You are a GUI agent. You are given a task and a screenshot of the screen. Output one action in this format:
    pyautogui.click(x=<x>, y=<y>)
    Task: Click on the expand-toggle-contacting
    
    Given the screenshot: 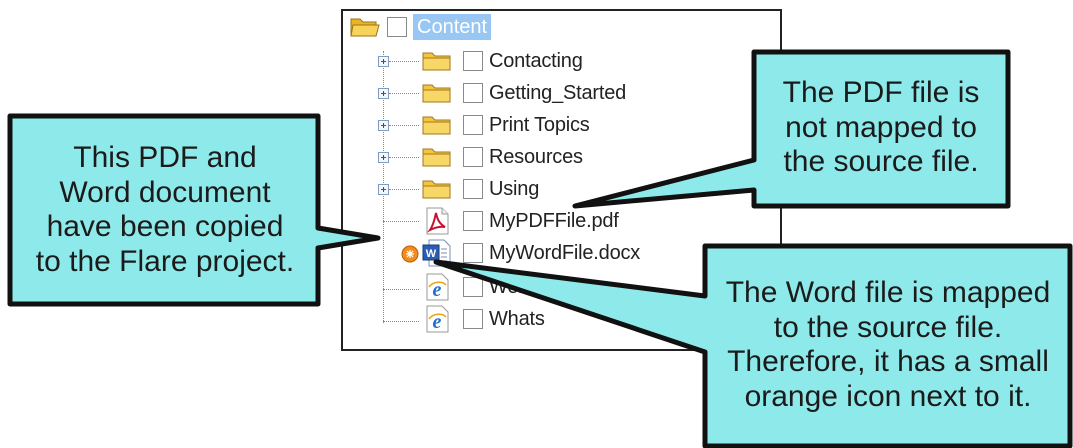 What is the action you would take?
    pyautogui.click(x=383, y=61)
    